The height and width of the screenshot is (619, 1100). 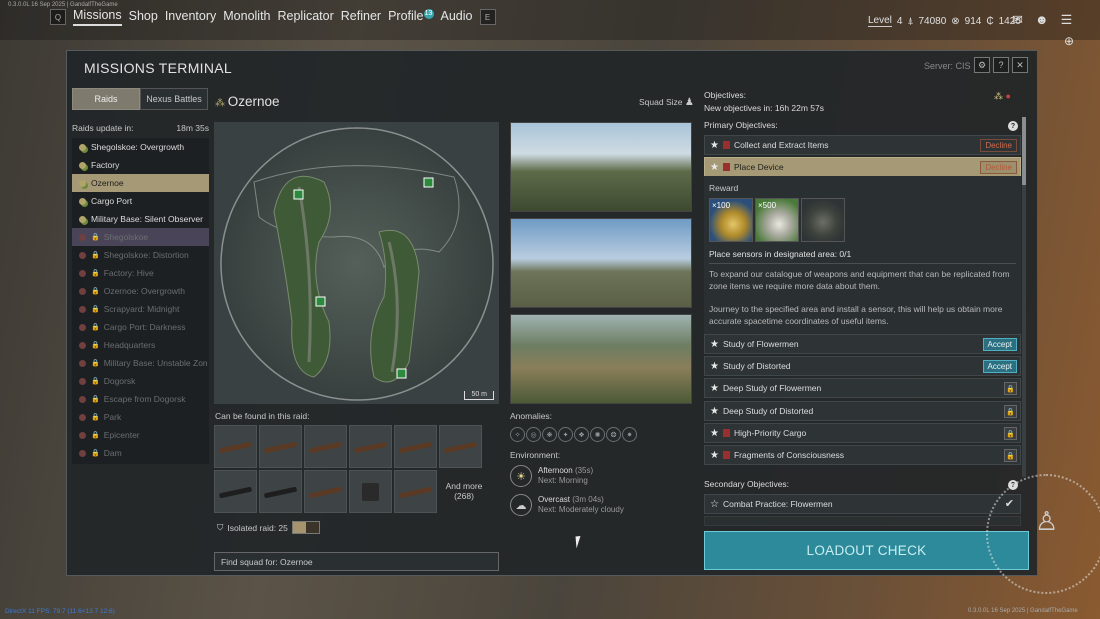 I want to click on group-icon: ☻, so click(x=1042, y=20).